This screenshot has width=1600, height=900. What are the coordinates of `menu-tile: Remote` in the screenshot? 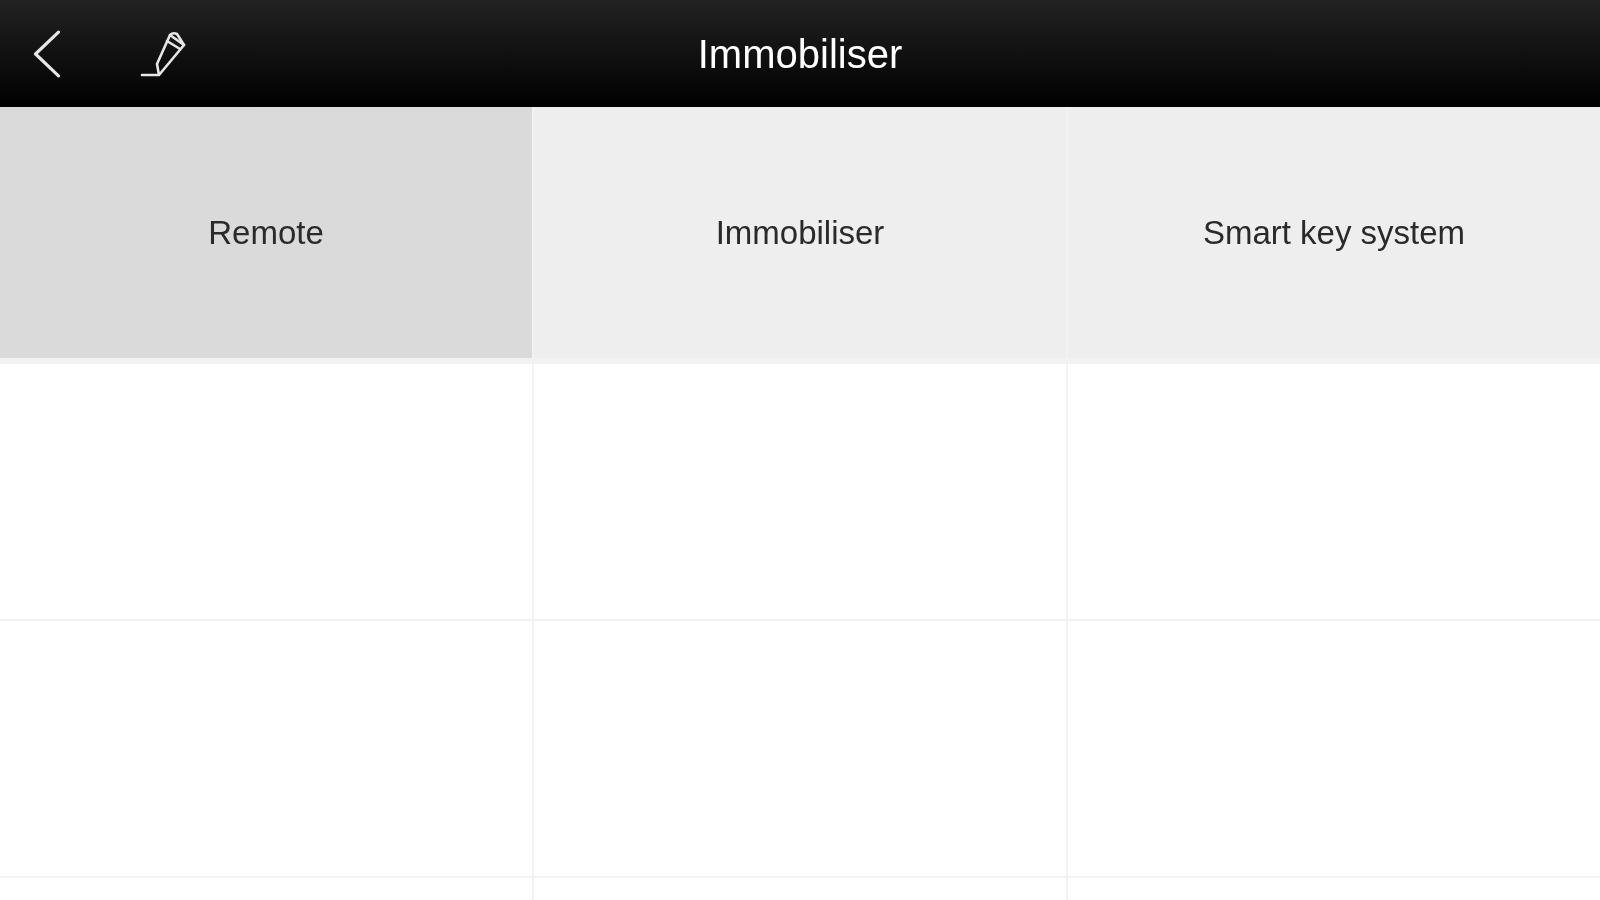 It's located at (266, 232).